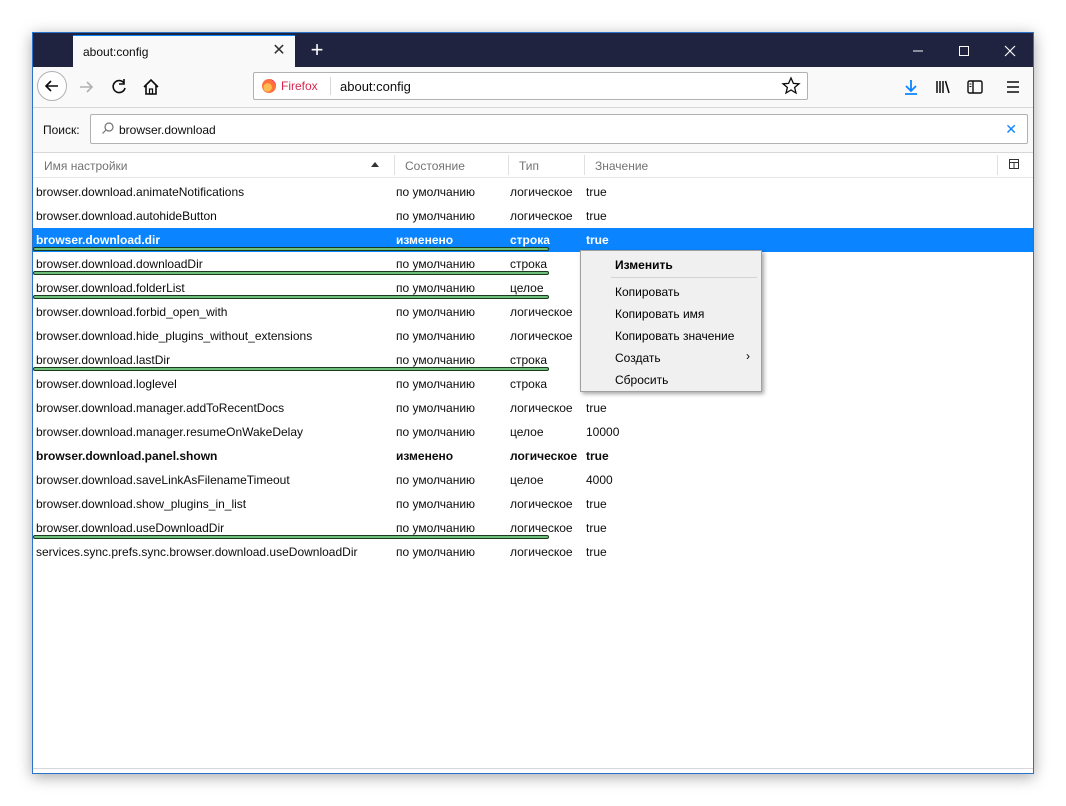 The image size is (1066, 806). I want to click on column-header-state: Состояние, so click(435, 166).